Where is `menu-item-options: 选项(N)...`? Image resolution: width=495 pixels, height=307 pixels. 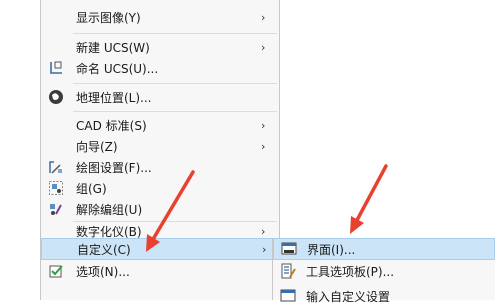 menu-item-options: 选项(N)... is located at coordinates (160, 271).